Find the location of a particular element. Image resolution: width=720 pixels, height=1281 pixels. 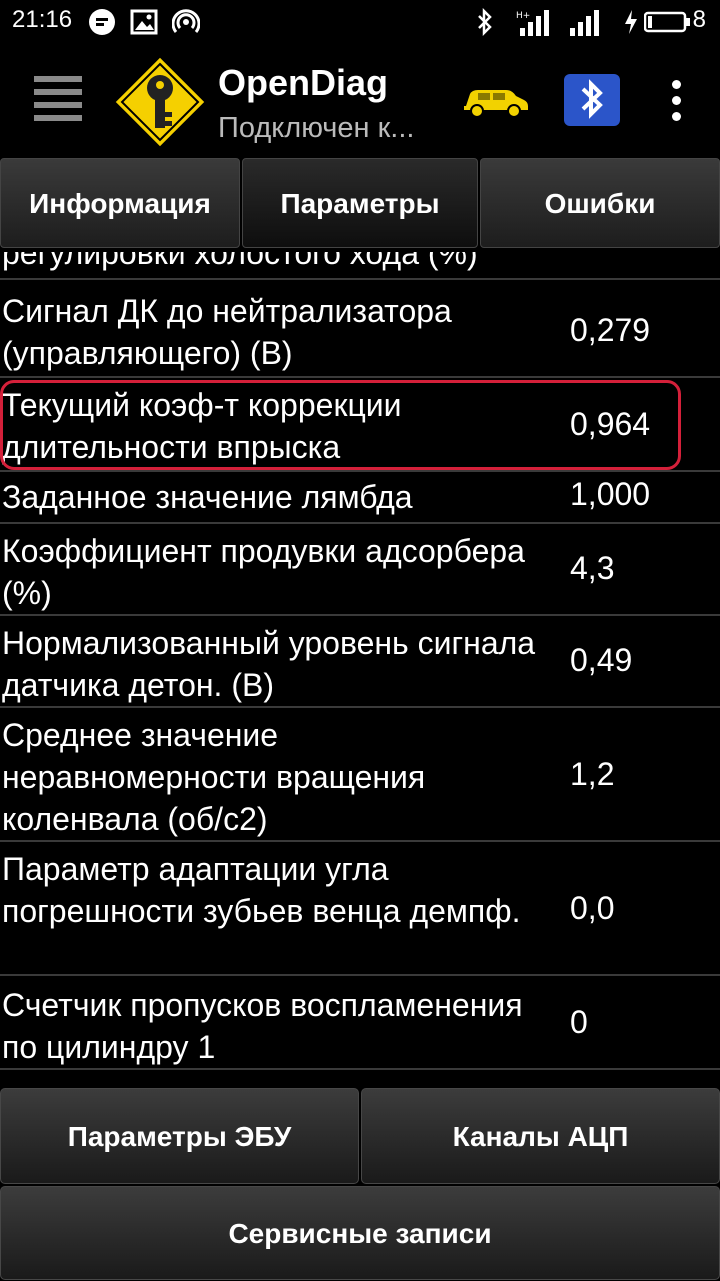

app-logo is located at coordinates (160, 102).